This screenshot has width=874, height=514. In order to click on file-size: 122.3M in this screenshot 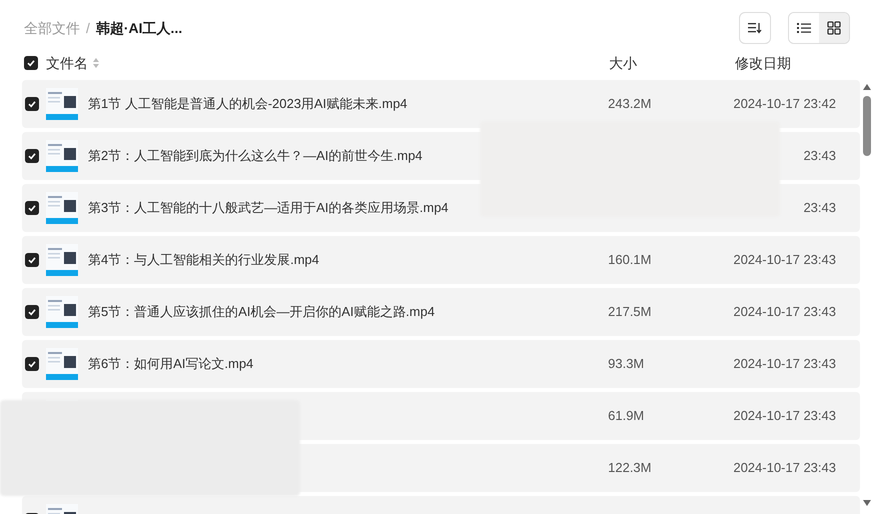, I will do `click(630, 468)`.